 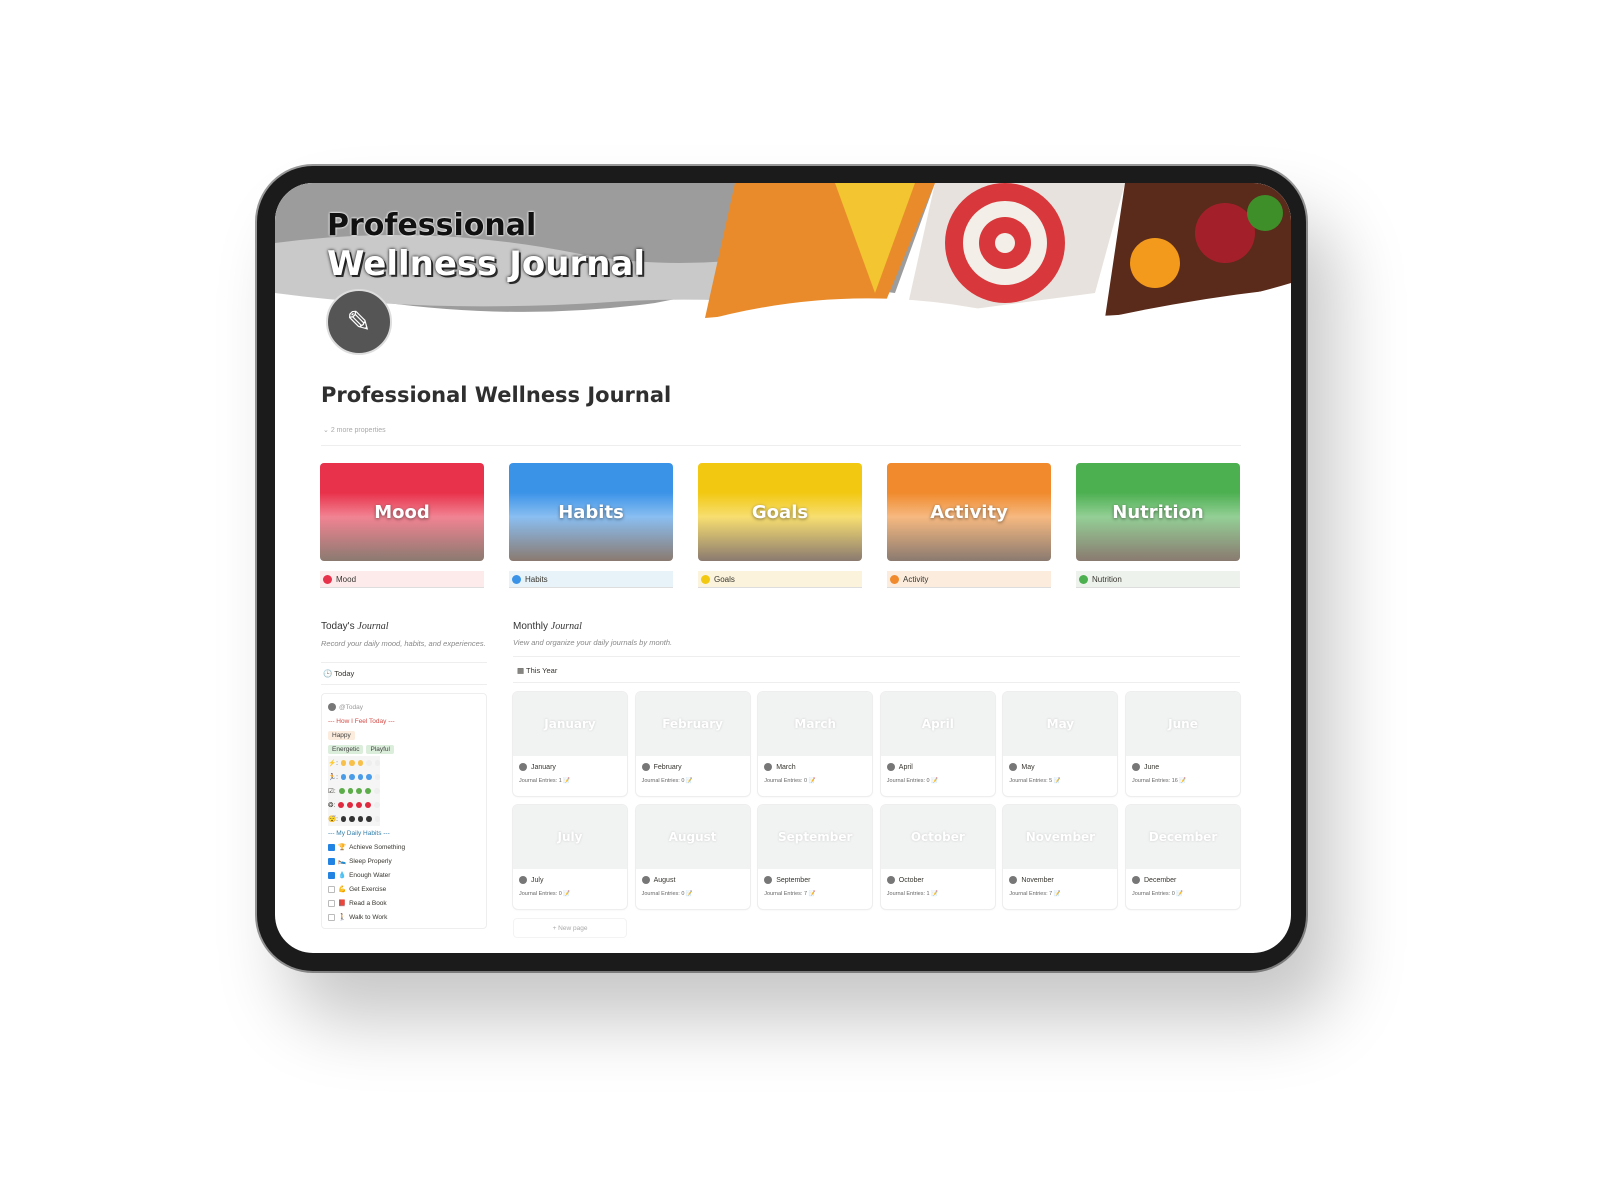 I want to click on journal-entries: Journal Entries: 7 📝, so click(x=1060, y=890).